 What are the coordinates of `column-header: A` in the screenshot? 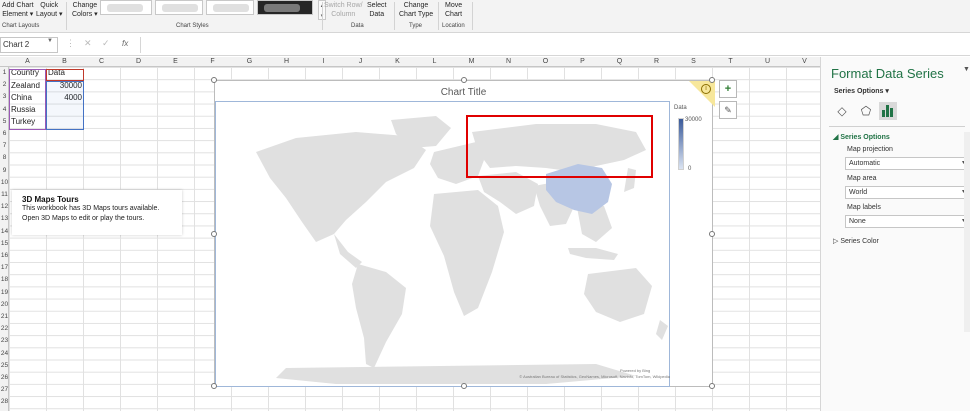 It's located at (27, 61).